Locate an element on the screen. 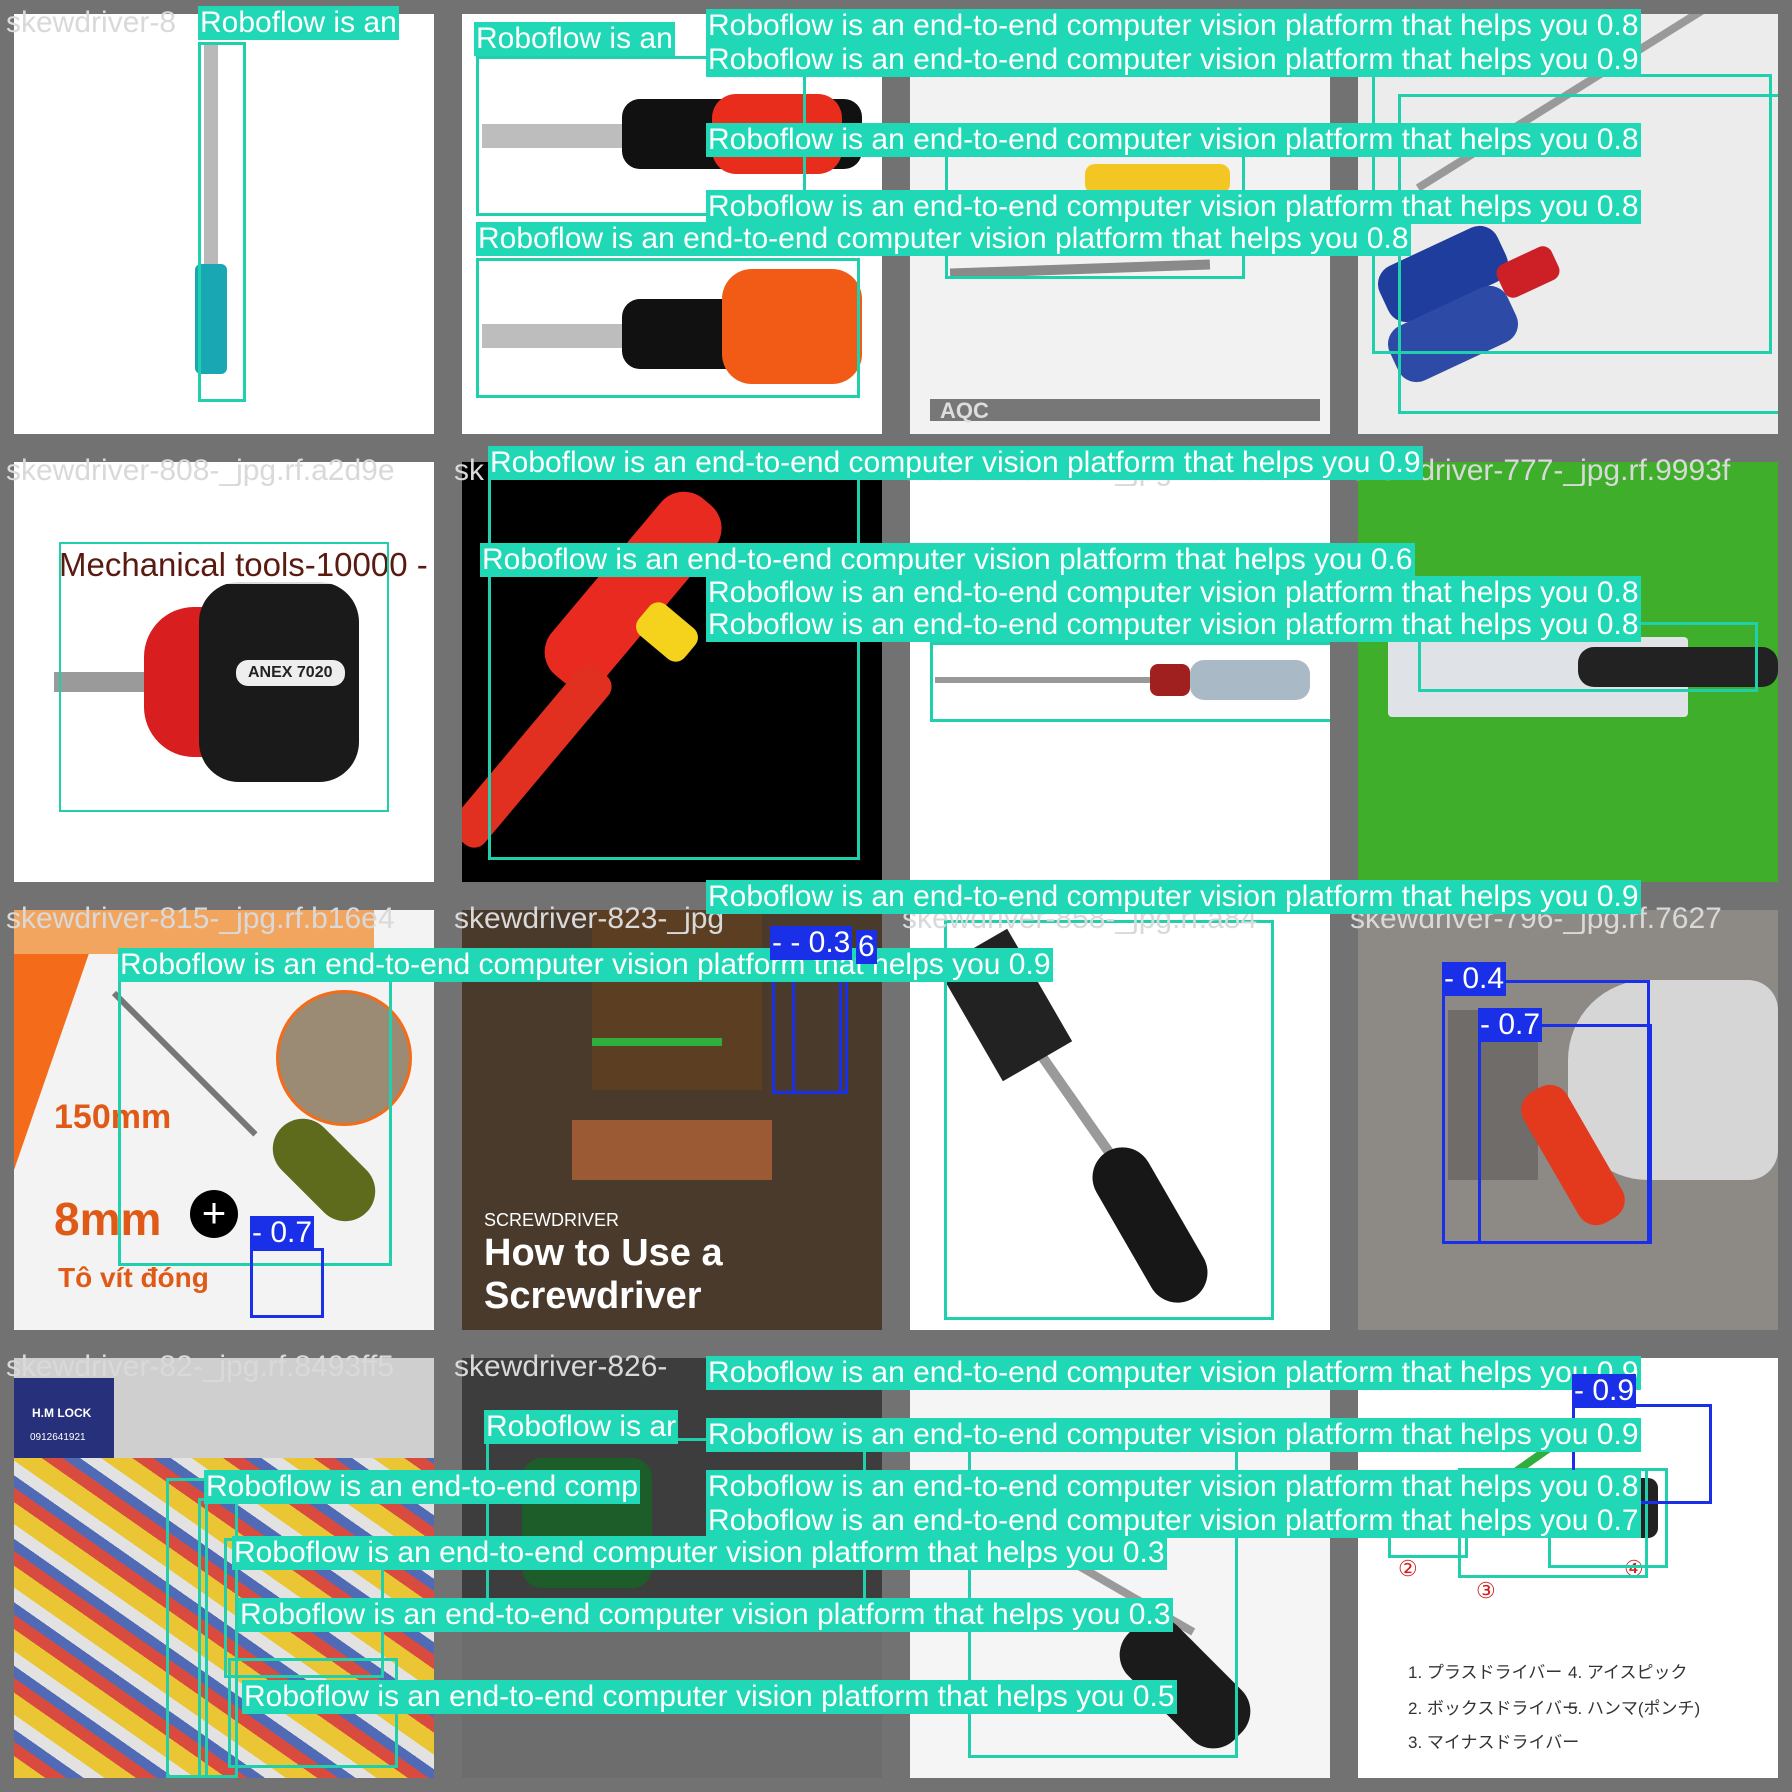 The image size is (1792, 1792). tile-filename: sk is located at coordinates (469, 470).